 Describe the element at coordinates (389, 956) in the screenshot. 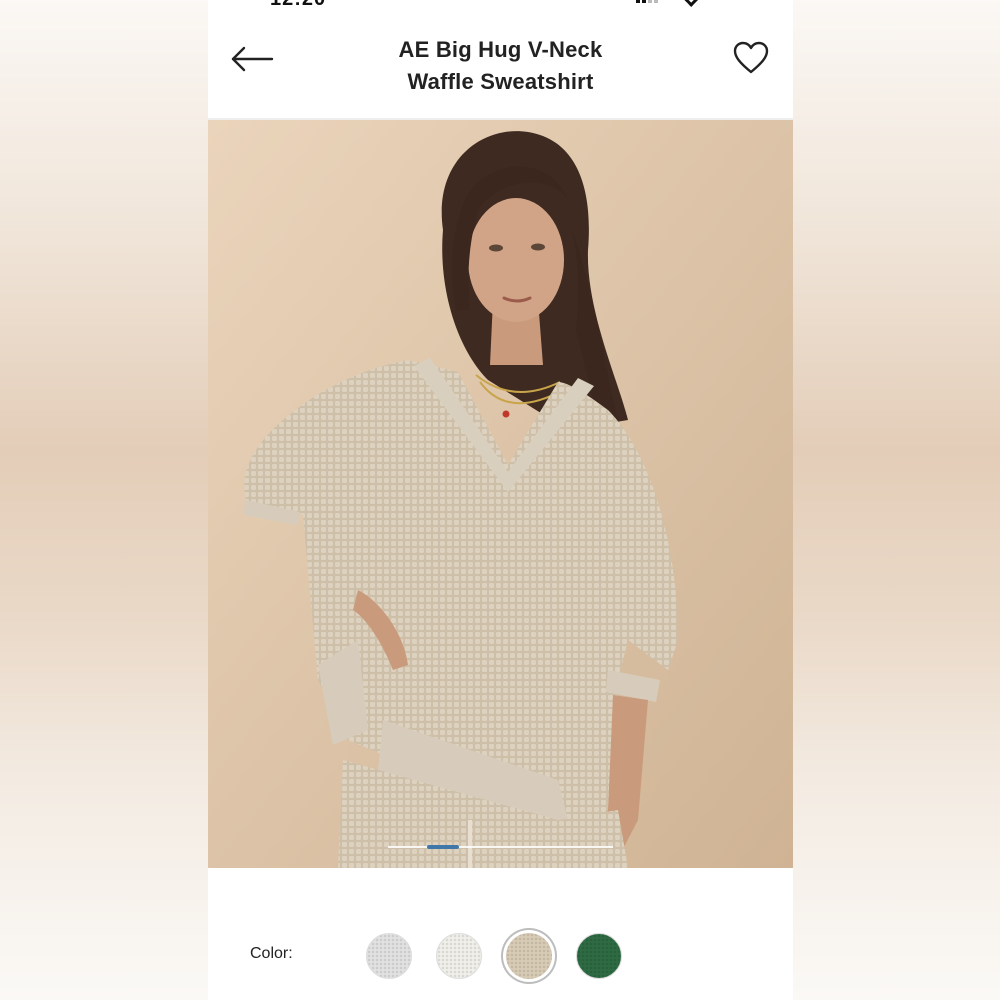

I see `color-swatch-light-grey` at that location.